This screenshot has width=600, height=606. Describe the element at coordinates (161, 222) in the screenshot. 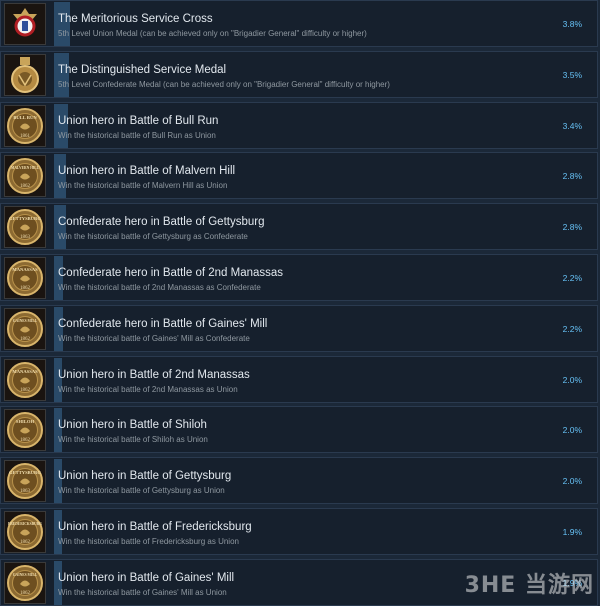

I see `achievement-title: Confederate hero in Battle of Gettysburg` at that location.